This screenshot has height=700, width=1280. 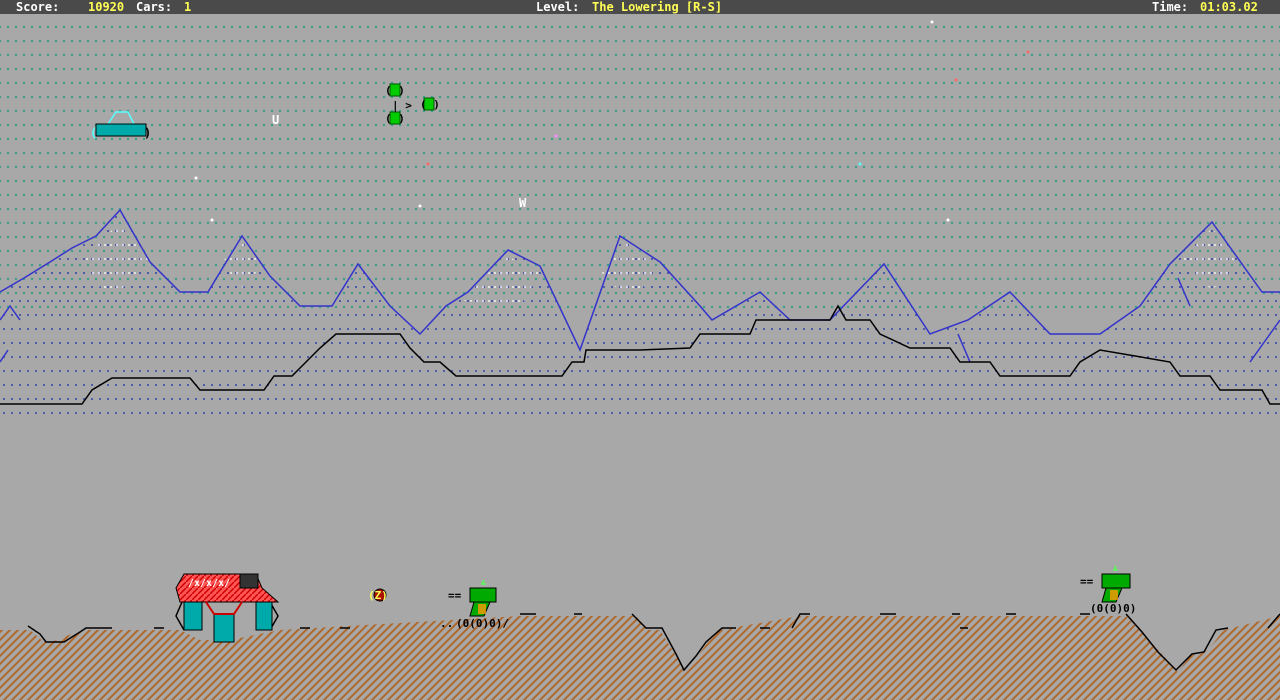 I want to click on ufo-enemy: ( ) ( ) | > ( ), so click(x=412, y=104).